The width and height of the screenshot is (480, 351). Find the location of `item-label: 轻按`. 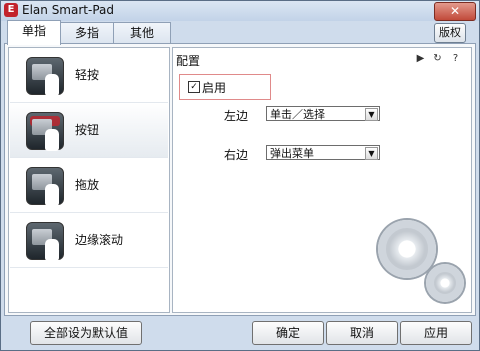

item-label: 轻按 is located at coordinates (87, 75).